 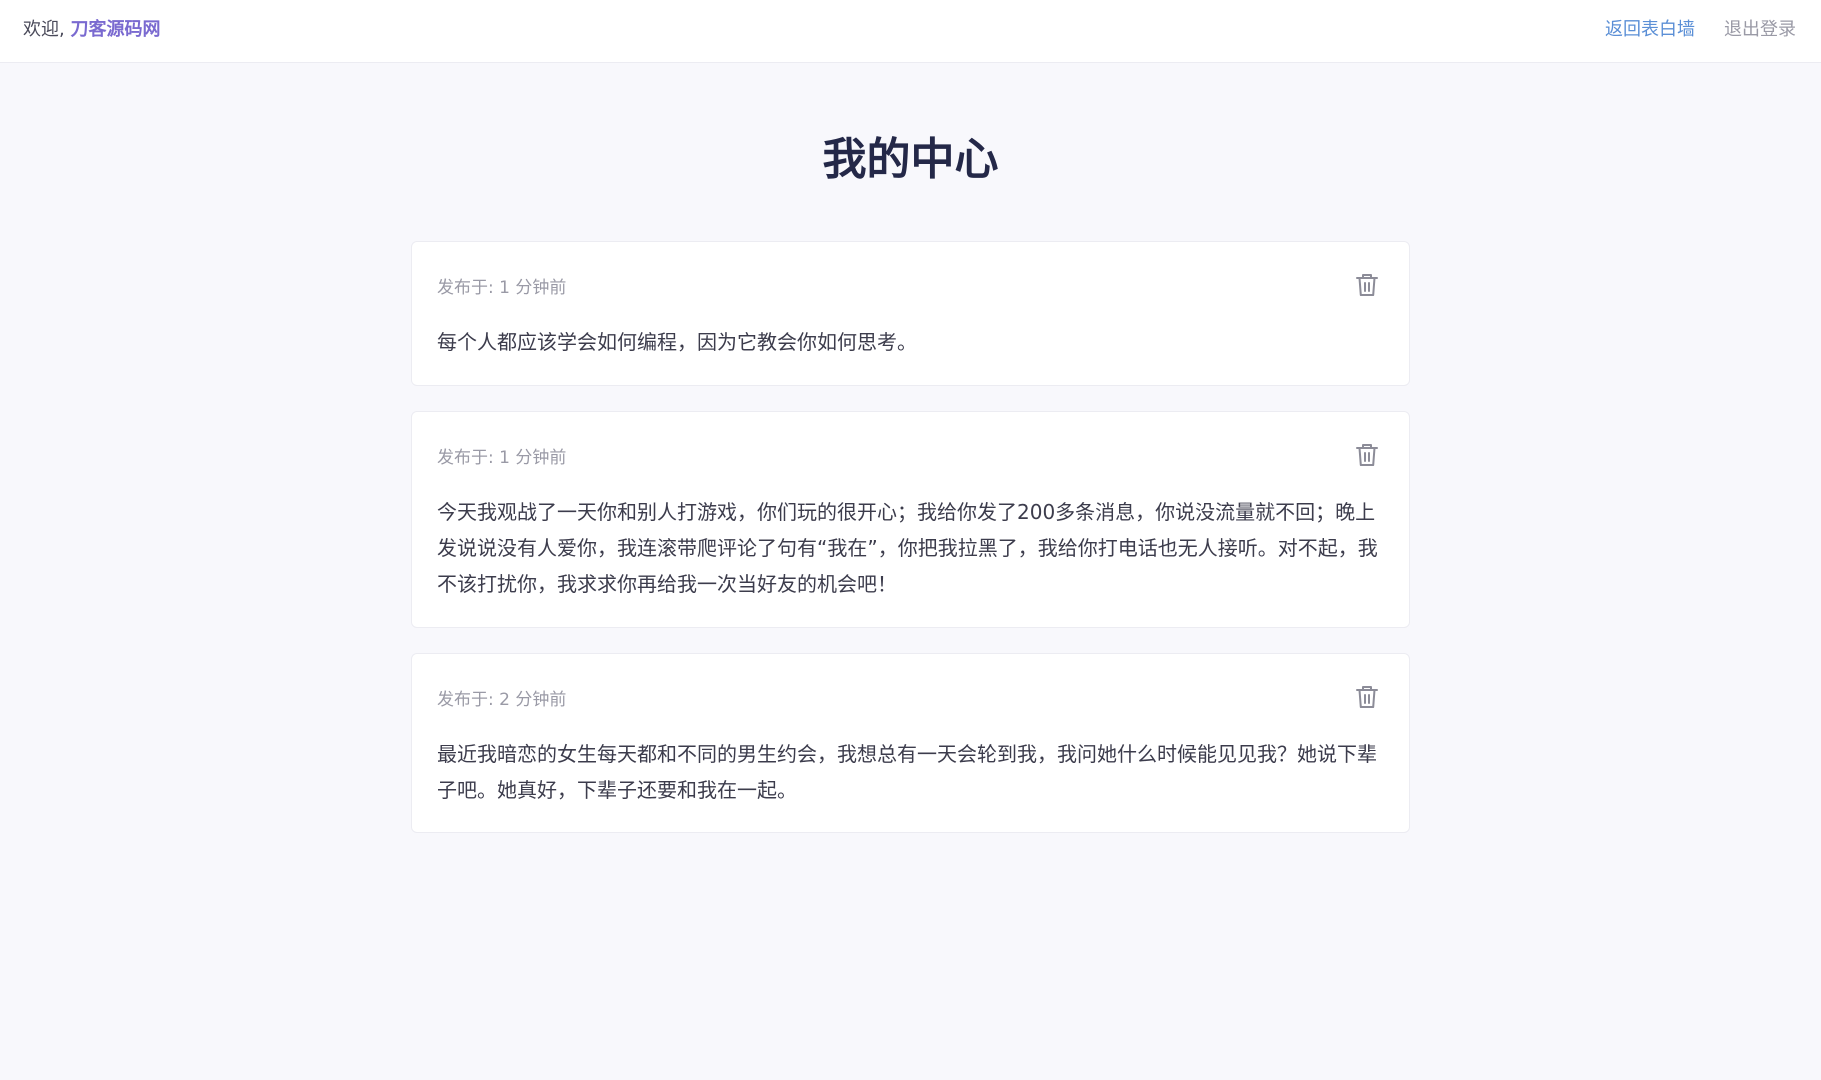 I want to click on welcome-prefix: 欢迎,, so click(x=47, y=29).